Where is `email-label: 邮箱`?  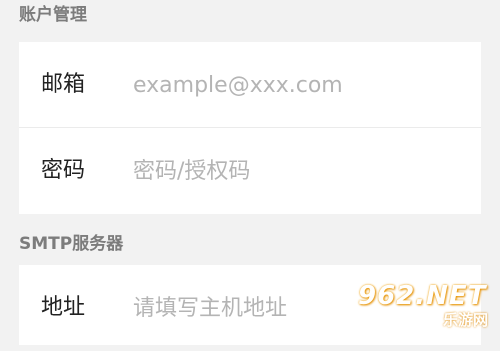 email-label: 邮箱 is located at coordinates (63, 84).